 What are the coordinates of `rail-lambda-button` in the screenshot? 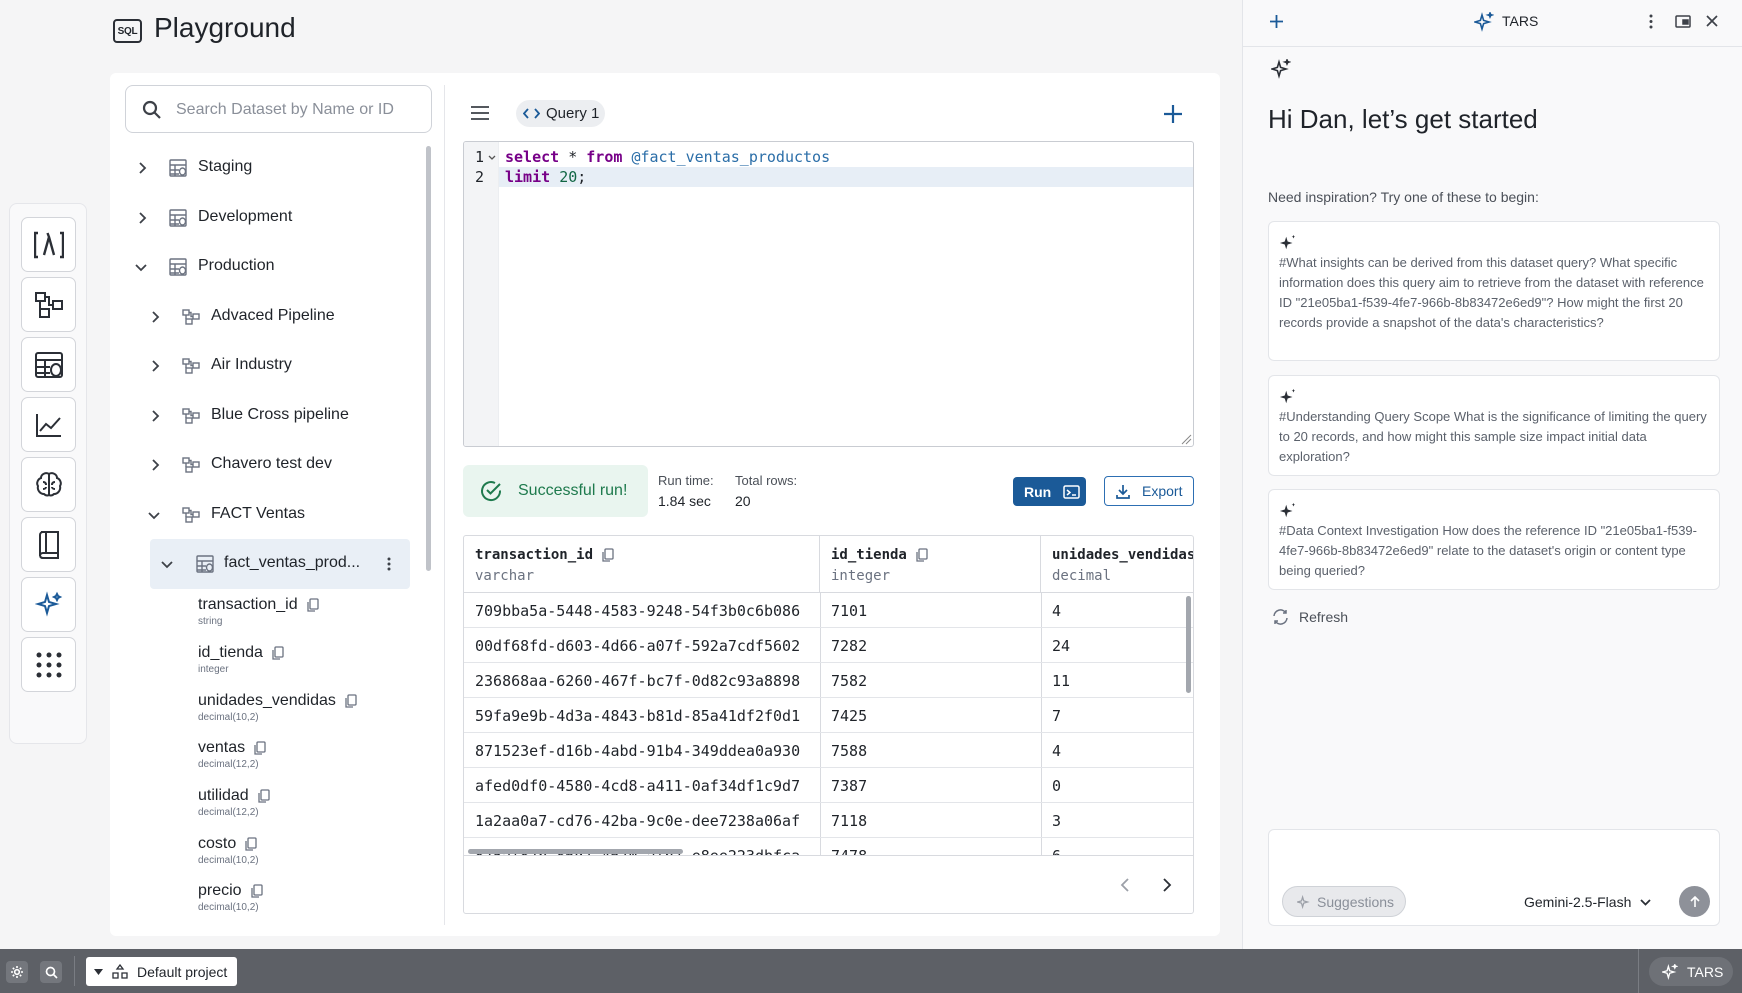 It's located at (48, 244).